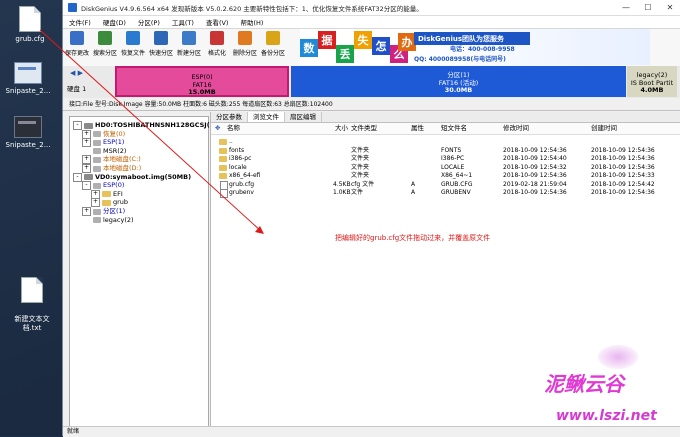 This screenshot has width=680, height=437. Describe the element at coordinates (618, 357) in the screenshot. I see `watermark-logo` at that location.